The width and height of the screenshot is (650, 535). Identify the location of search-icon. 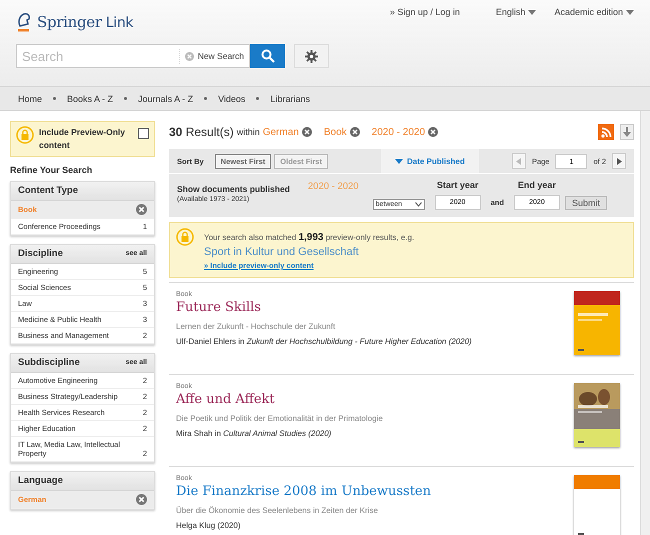
(267, 56).